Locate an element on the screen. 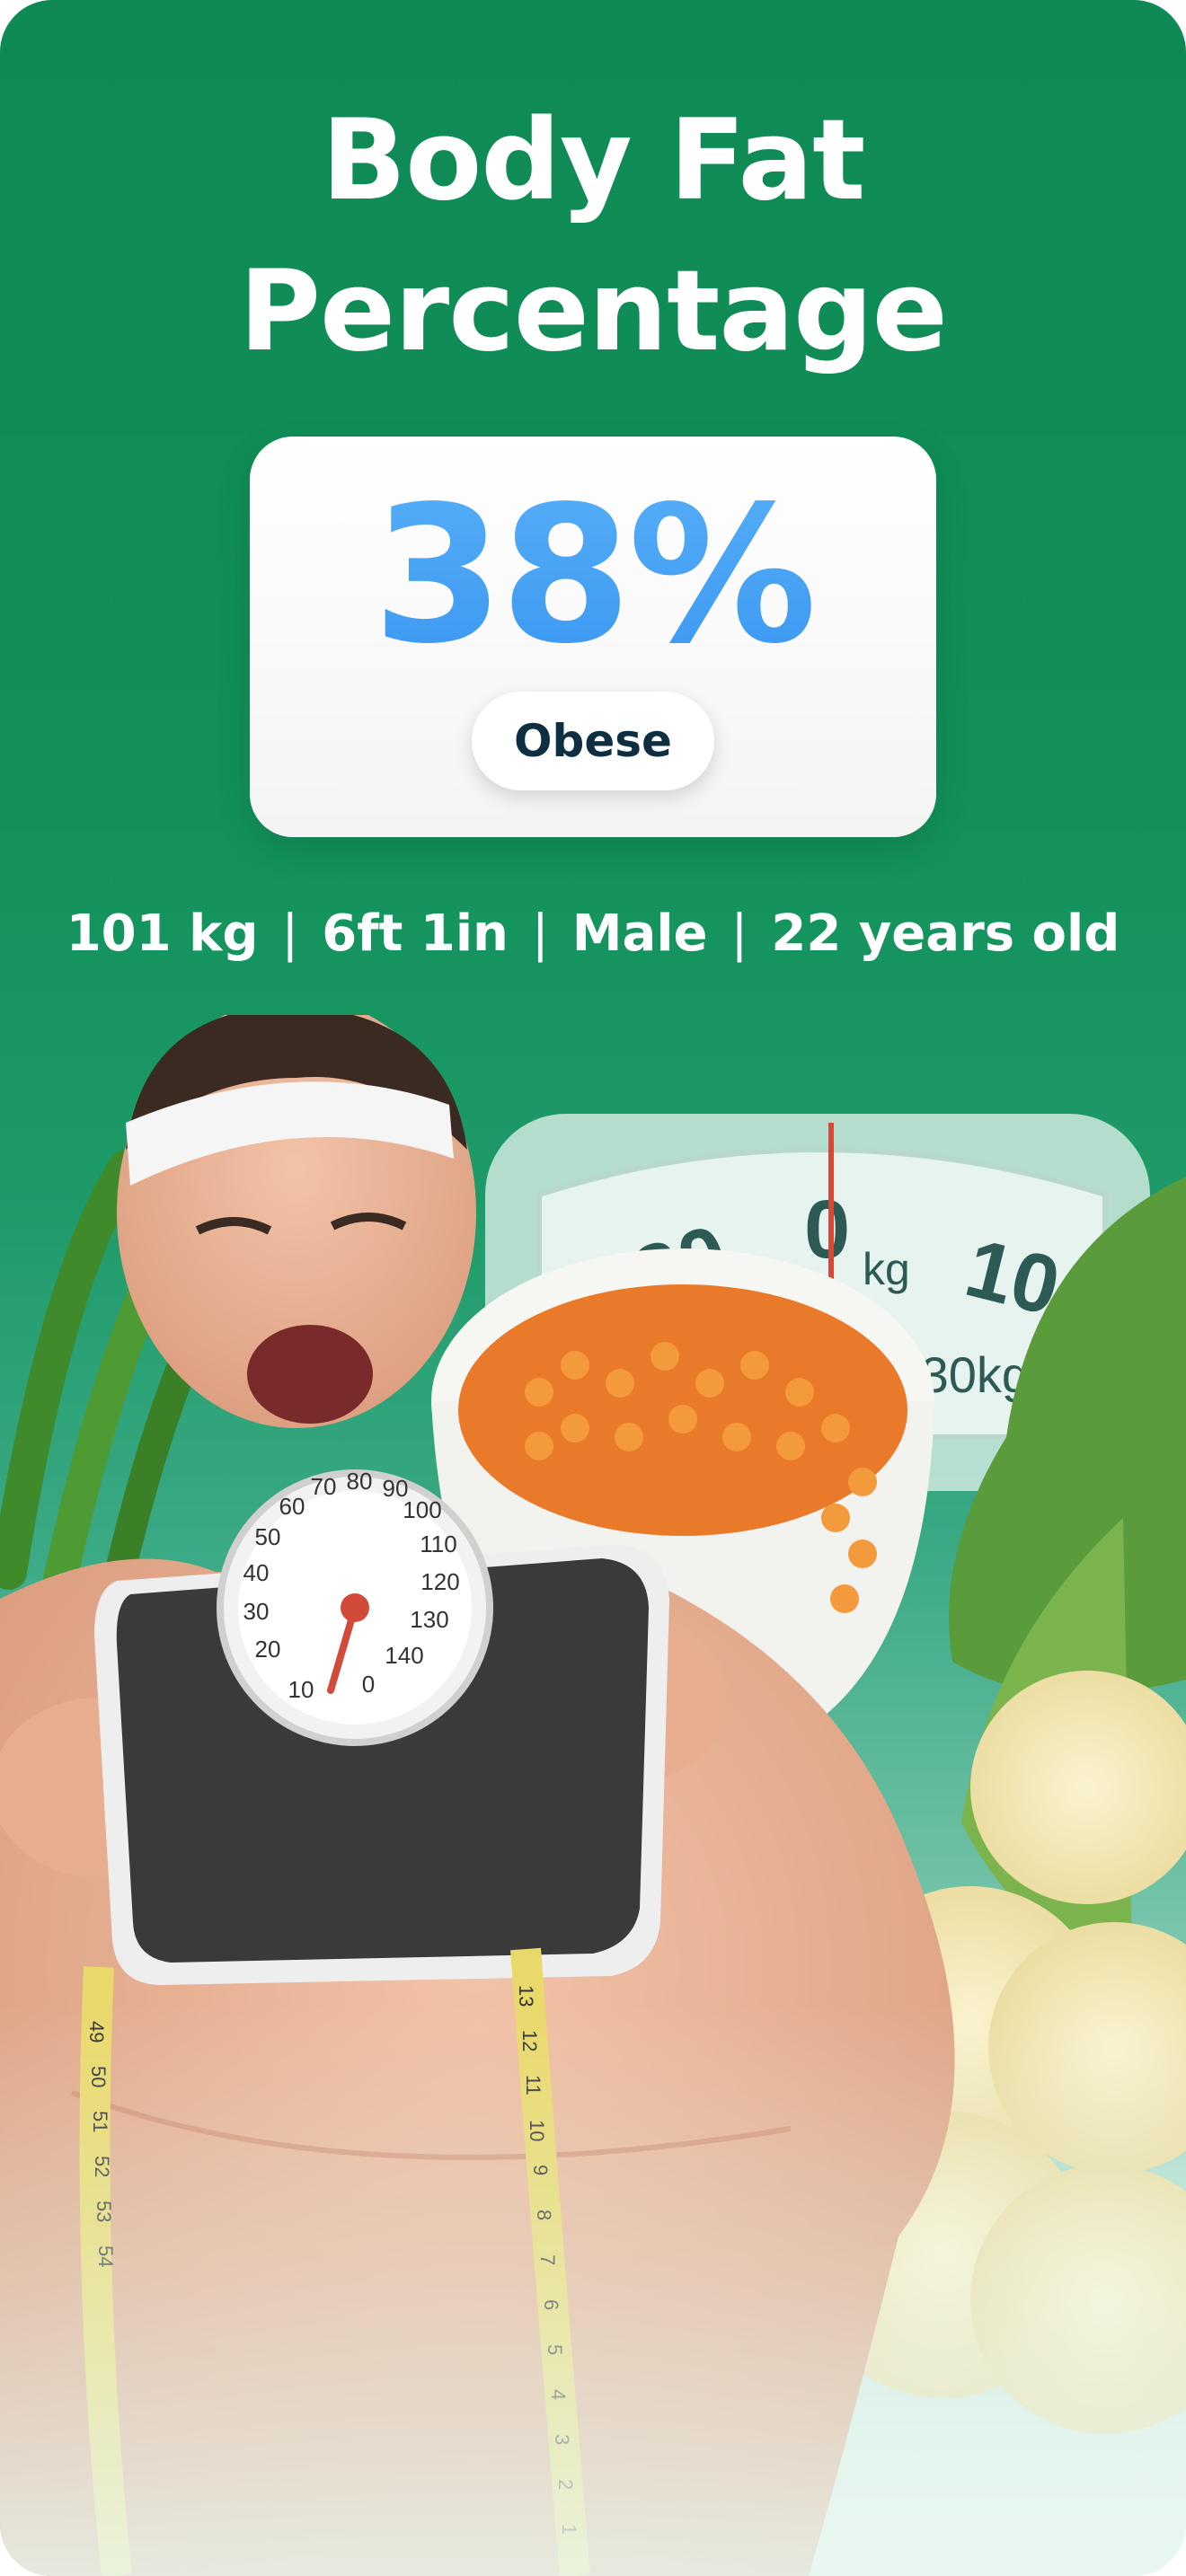 The width and height of the screenshot is (1186, 2576). result-card: 38% Obese is located at coordinates (593, 637).